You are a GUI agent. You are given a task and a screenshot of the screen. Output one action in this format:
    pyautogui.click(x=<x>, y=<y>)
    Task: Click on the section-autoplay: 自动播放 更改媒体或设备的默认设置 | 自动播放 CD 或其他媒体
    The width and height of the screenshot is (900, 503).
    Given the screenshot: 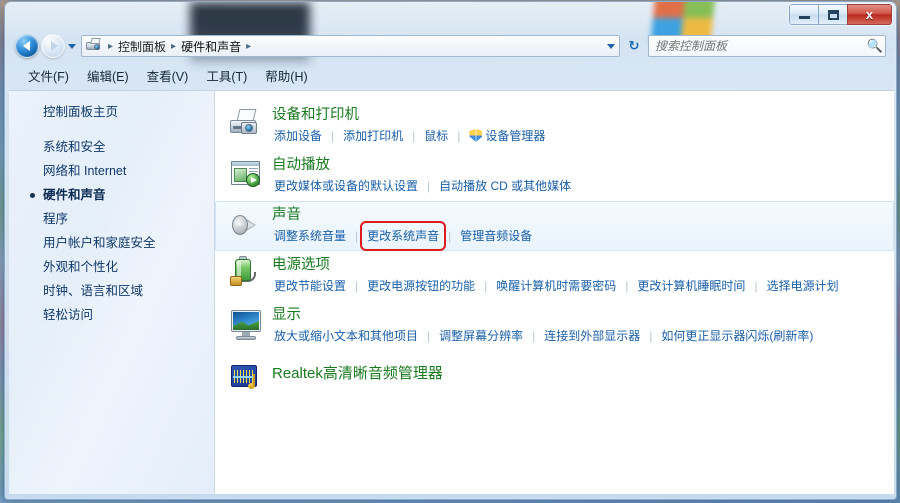 What is the action you would take?
    pyautogui.click(x=554, y=176)
    